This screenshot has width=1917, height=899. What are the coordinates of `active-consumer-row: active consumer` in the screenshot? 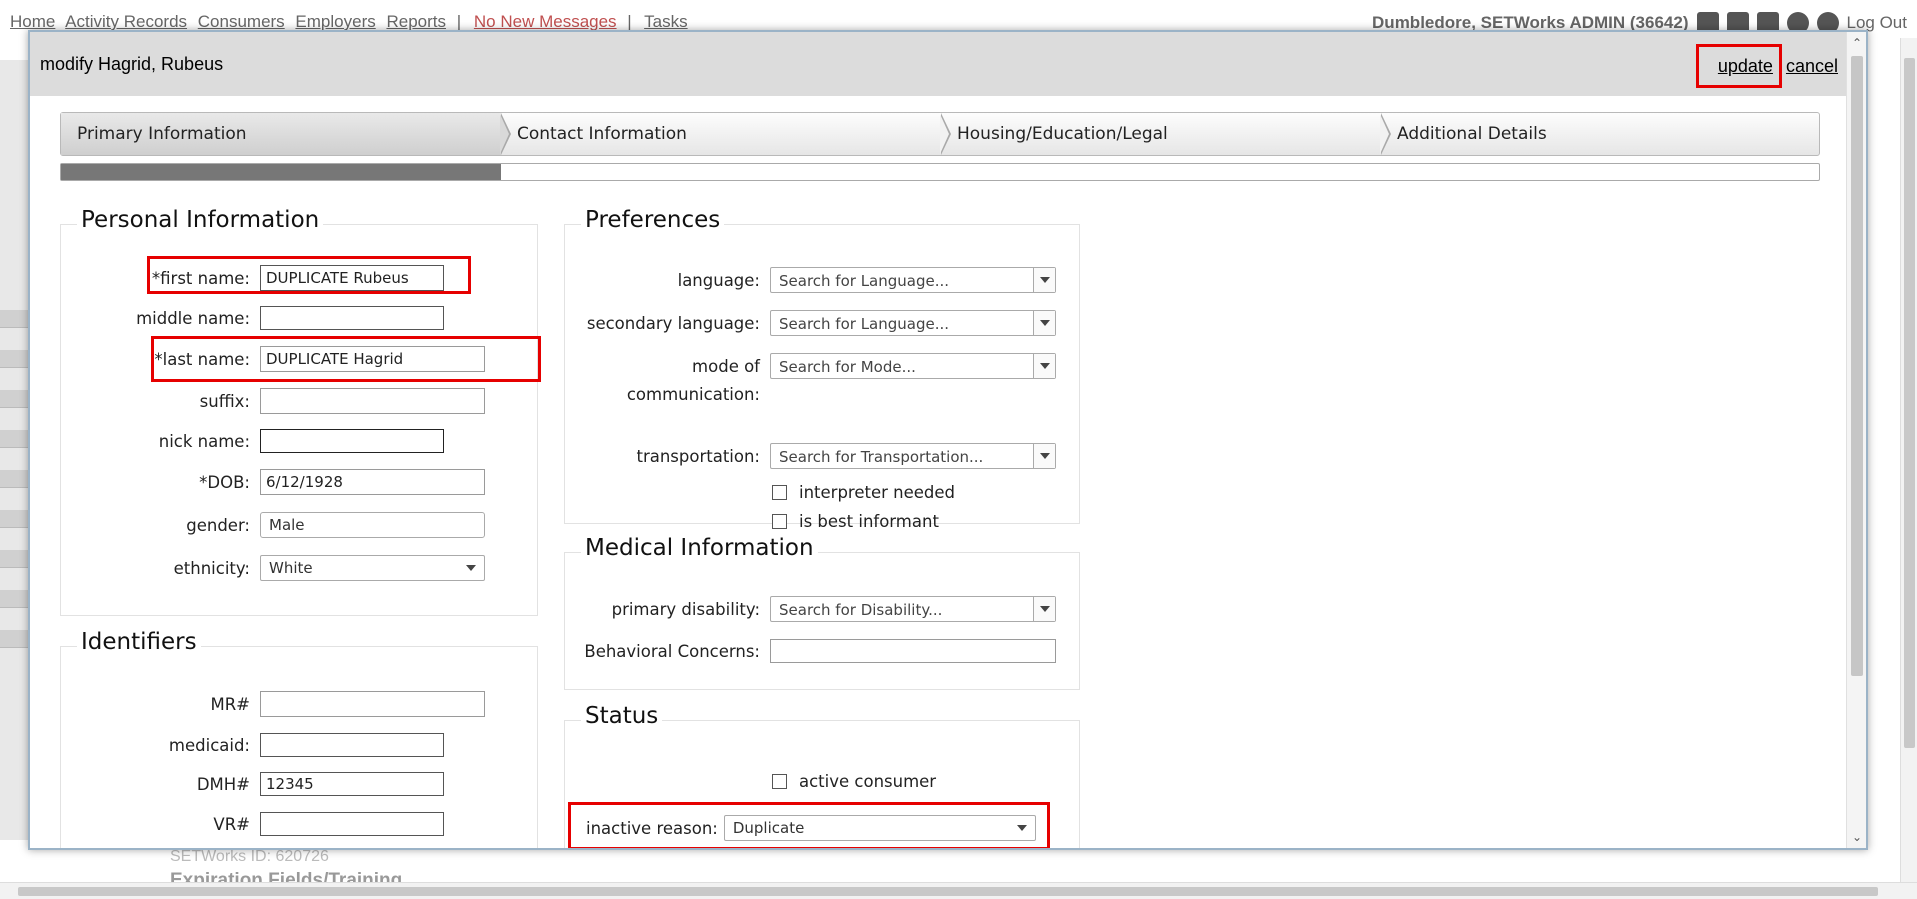 It's located at (854, 781).